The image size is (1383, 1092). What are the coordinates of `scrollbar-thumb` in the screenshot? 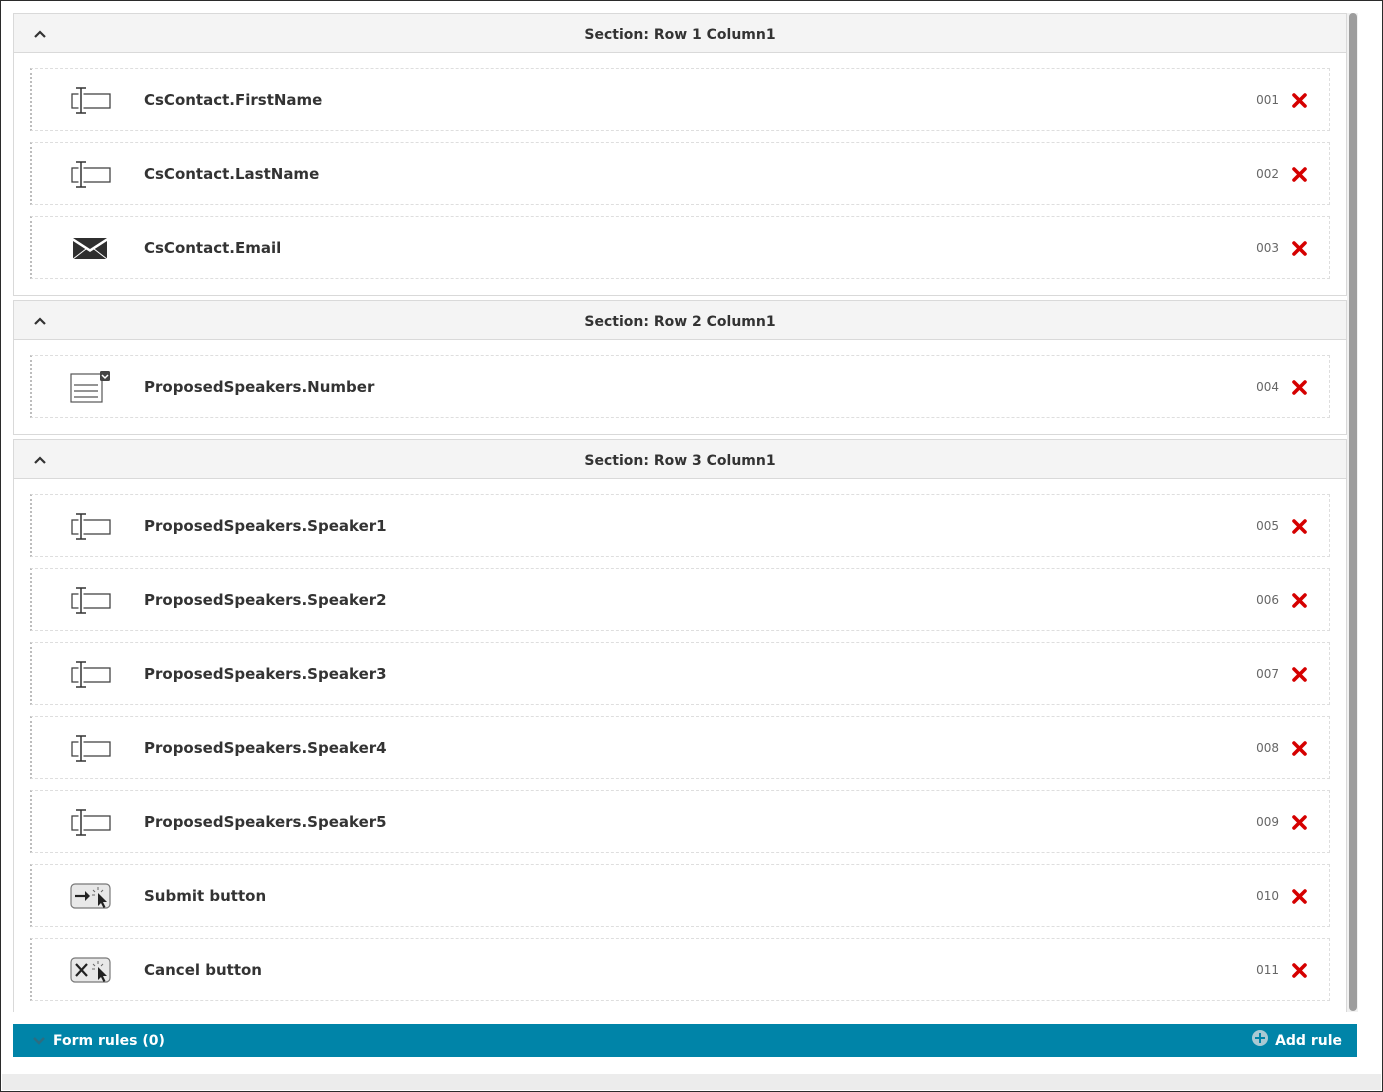 It's located at (1353, 512).